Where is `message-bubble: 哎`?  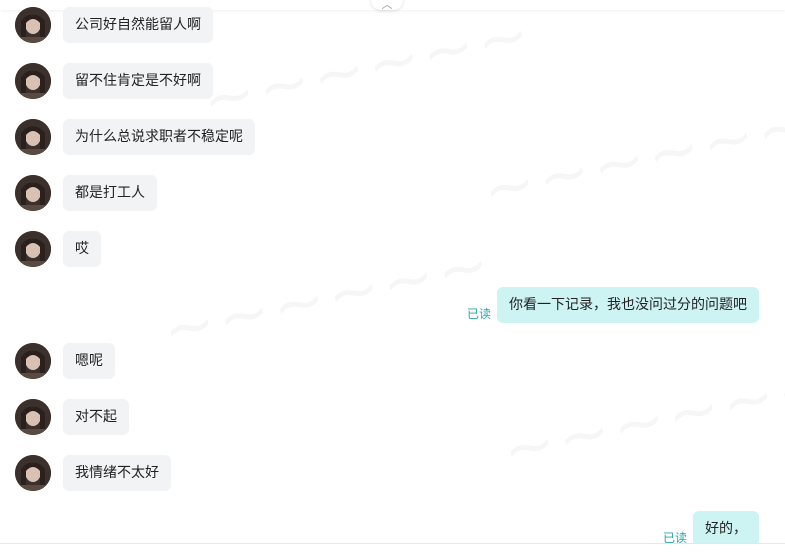
message-bubble: 哎 is located at coordinates (82, 249).